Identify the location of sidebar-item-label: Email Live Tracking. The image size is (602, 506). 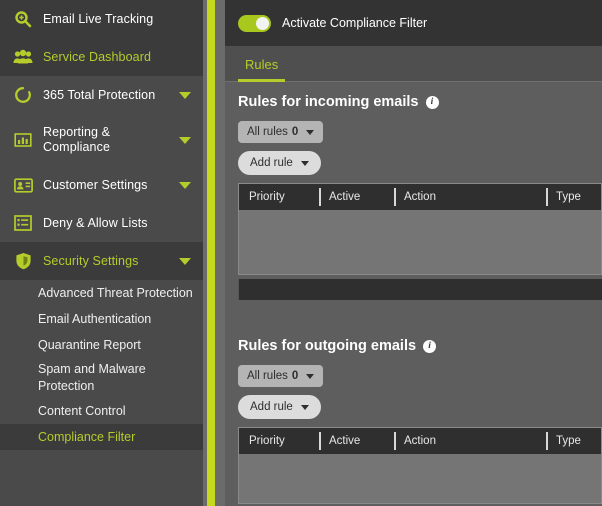
(98, 18).